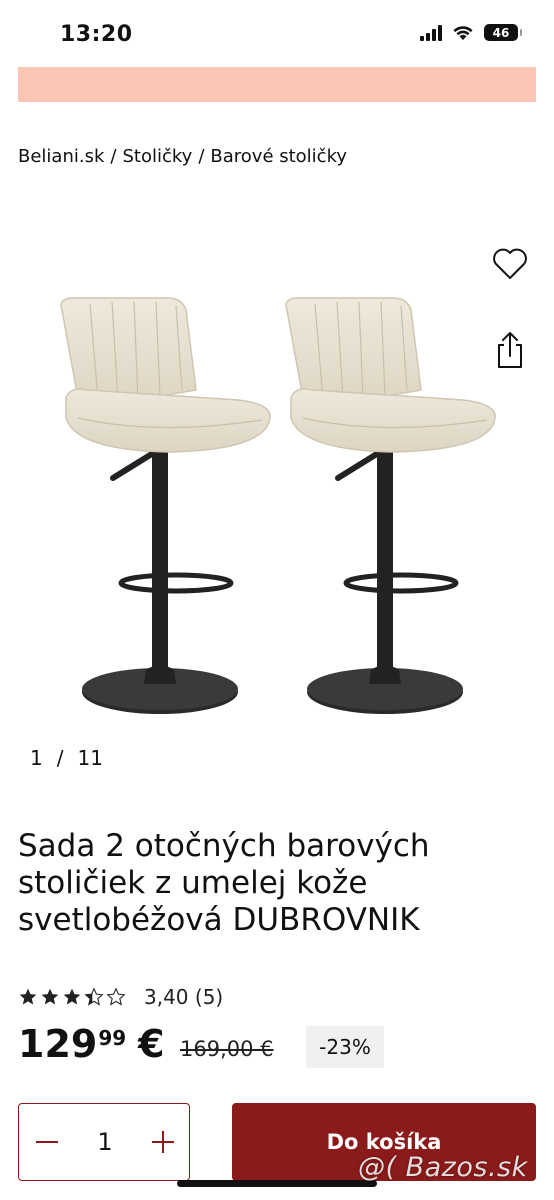 The image size is (554, 1200). What do you see at coordinates (151, 1044) in the screenshot?
I see `price-currency: €` at bounding box center [151, 1044].